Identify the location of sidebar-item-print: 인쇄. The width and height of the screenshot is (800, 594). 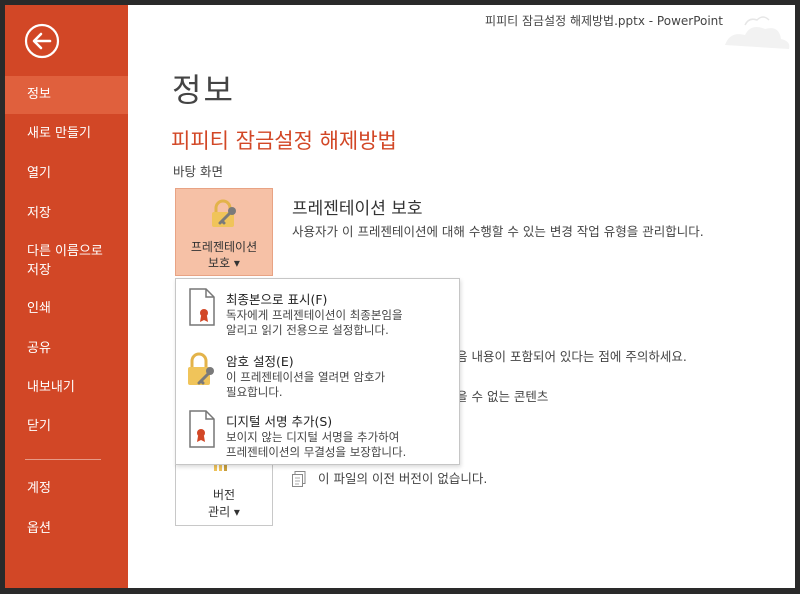
(66, 309).